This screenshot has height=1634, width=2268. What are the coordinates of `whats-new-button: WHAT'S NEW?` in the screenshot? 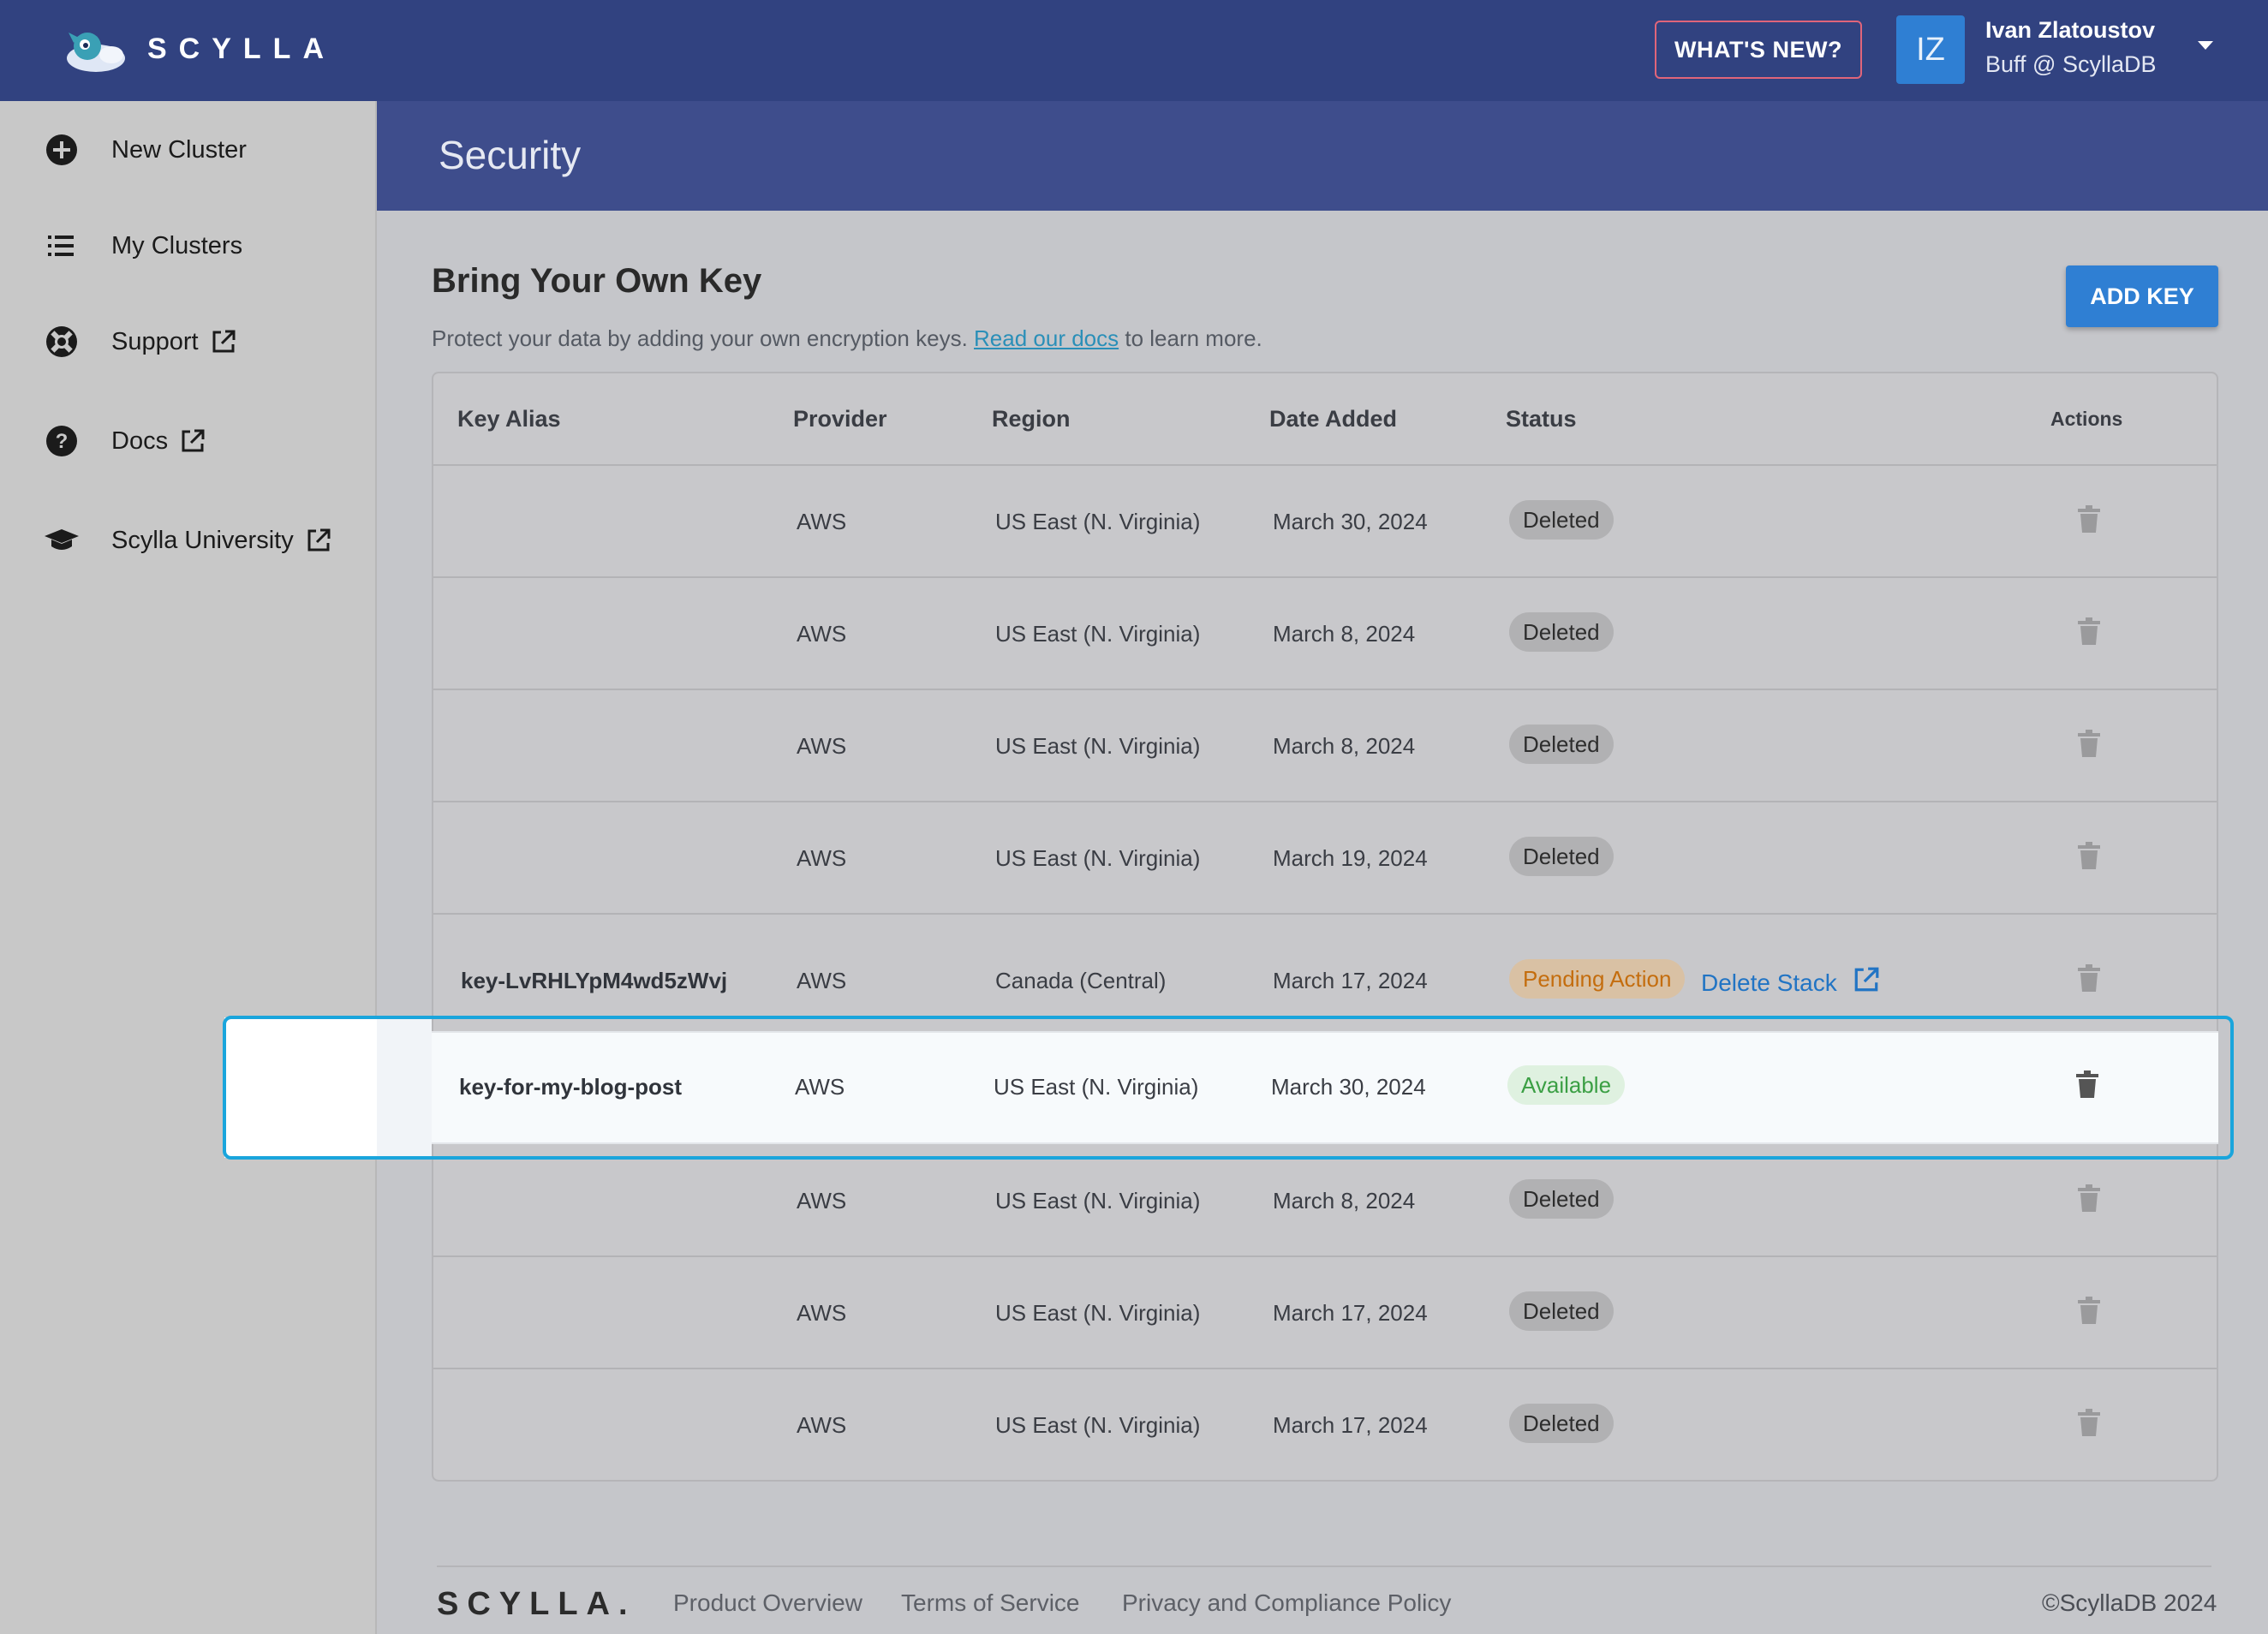 It's located at (1759, 50).